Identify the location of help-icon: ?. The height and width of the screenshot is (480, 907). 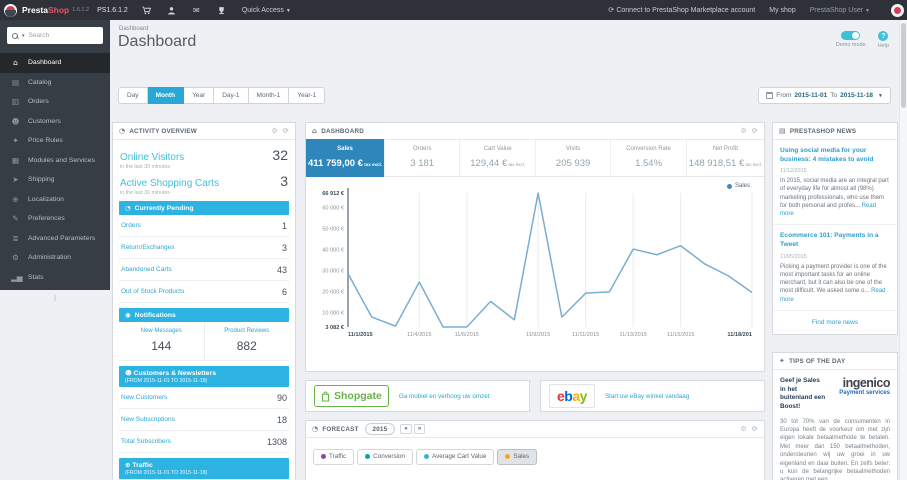
(883, 36).